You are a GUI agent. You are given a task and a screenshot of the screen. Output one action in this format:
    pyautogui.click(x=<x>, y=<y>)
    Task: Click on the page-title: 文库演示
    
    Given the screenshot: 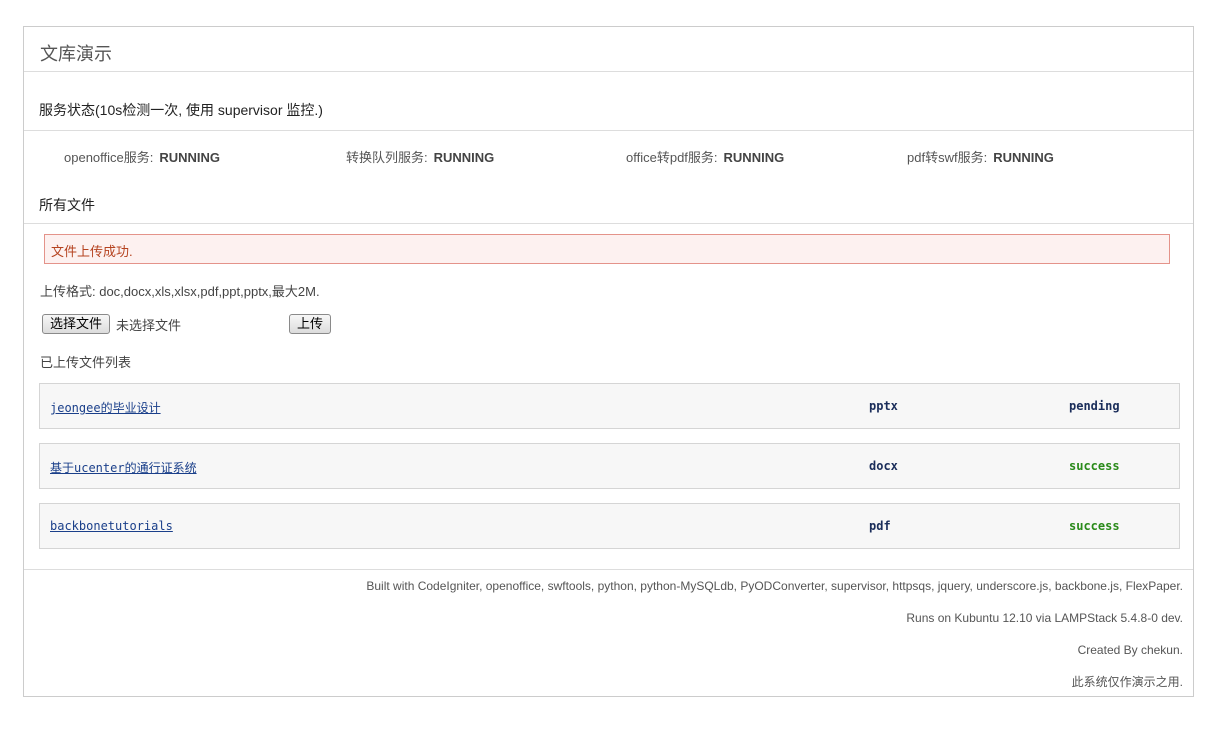 What is the action you would take?
    pyautogui.click(x=608, y=49)
    